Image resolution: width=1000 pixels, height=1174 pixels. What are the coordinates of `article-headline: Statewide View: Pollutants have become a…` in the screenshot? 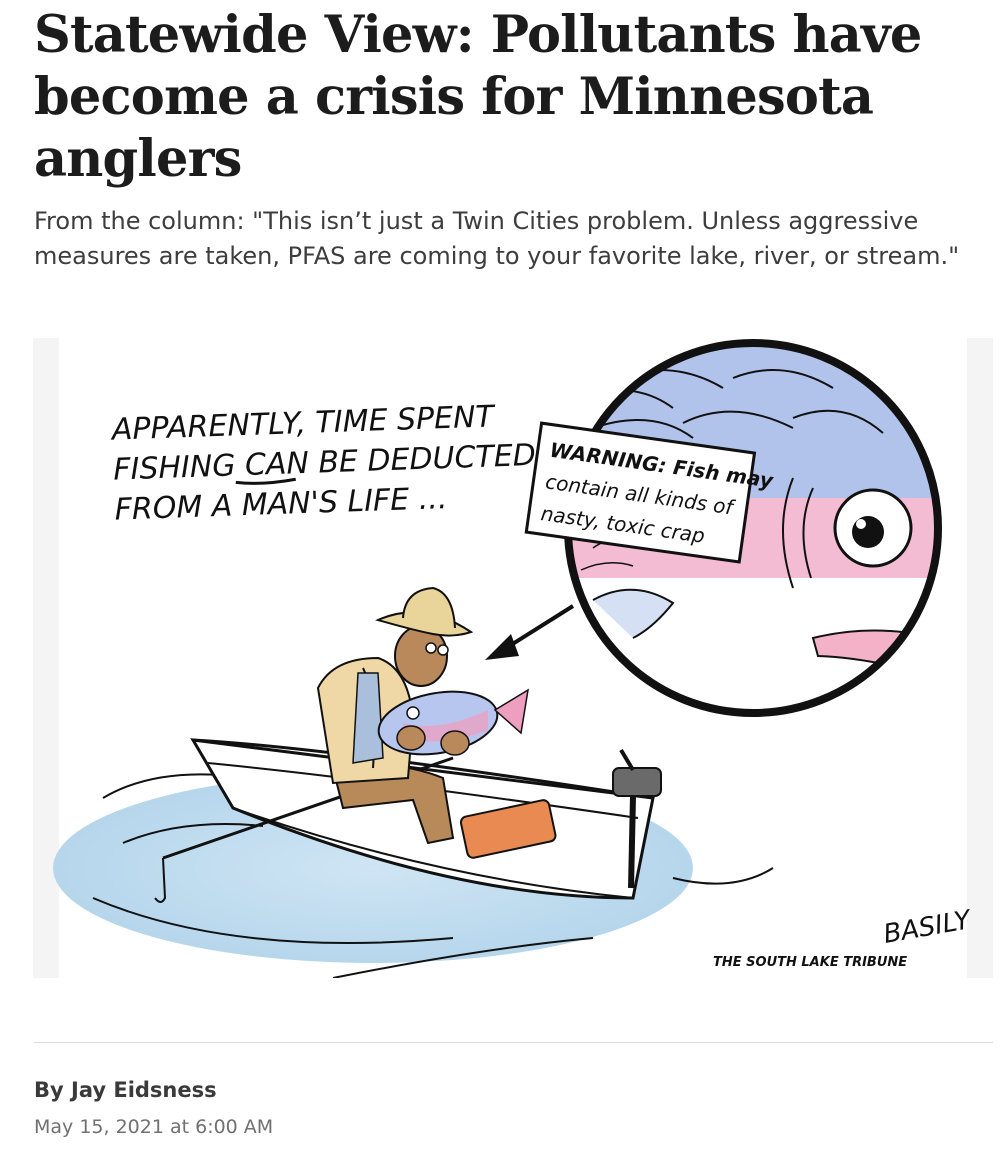 It's located at (478, 97).